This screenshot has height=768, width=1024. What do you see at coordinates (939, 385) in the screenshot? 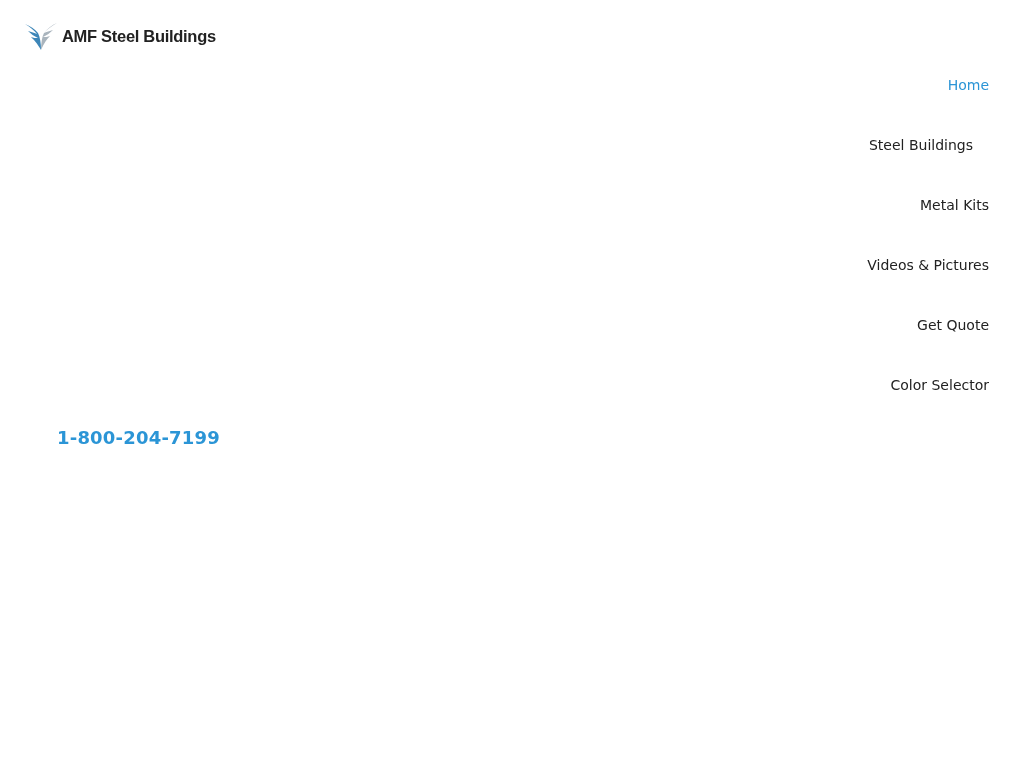
I see `nav-link: Color Selector` at bounding box center [939, 385].